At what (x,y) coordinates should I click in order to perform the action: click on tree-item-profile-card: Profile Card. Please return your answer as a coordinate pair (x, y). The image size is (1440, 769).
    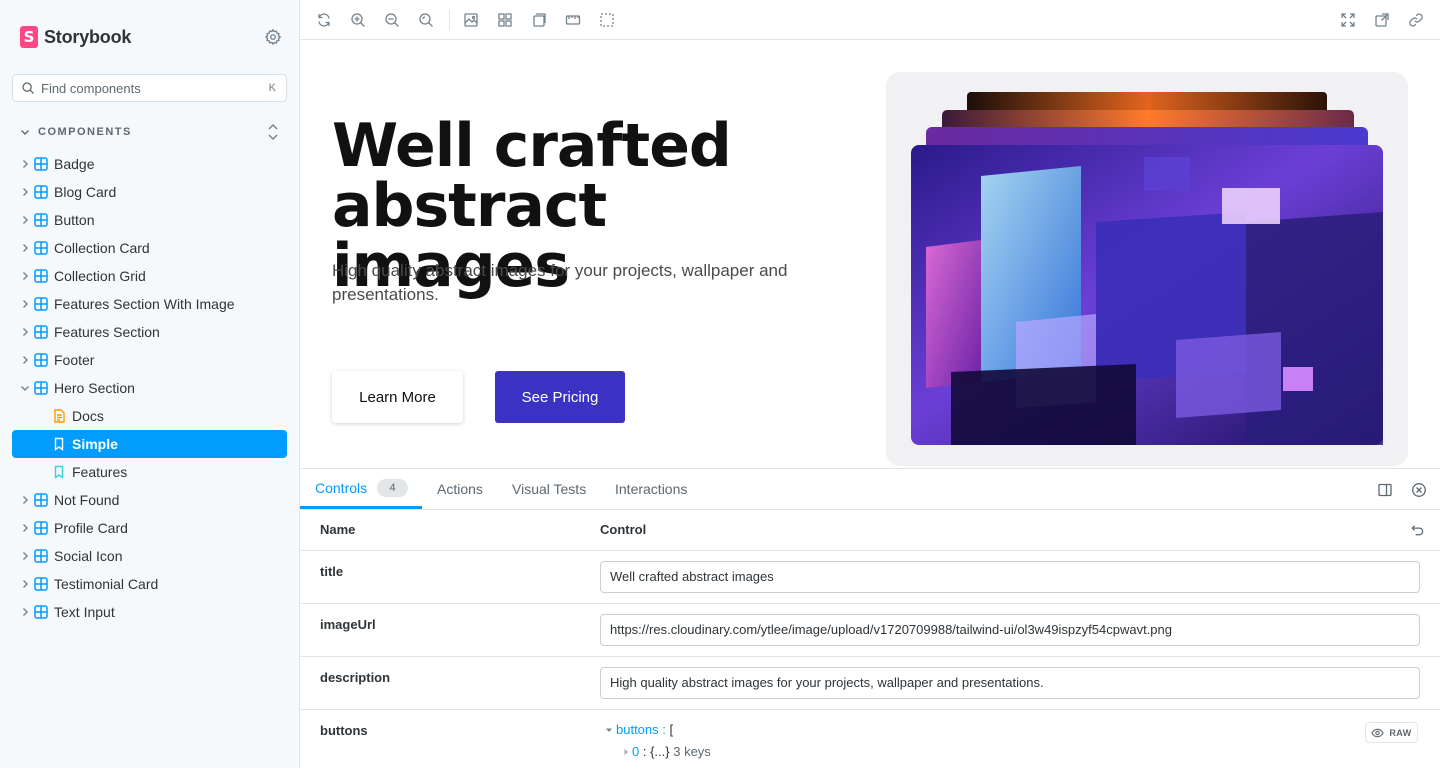
    Looking at the image, I should click on (149, 528).